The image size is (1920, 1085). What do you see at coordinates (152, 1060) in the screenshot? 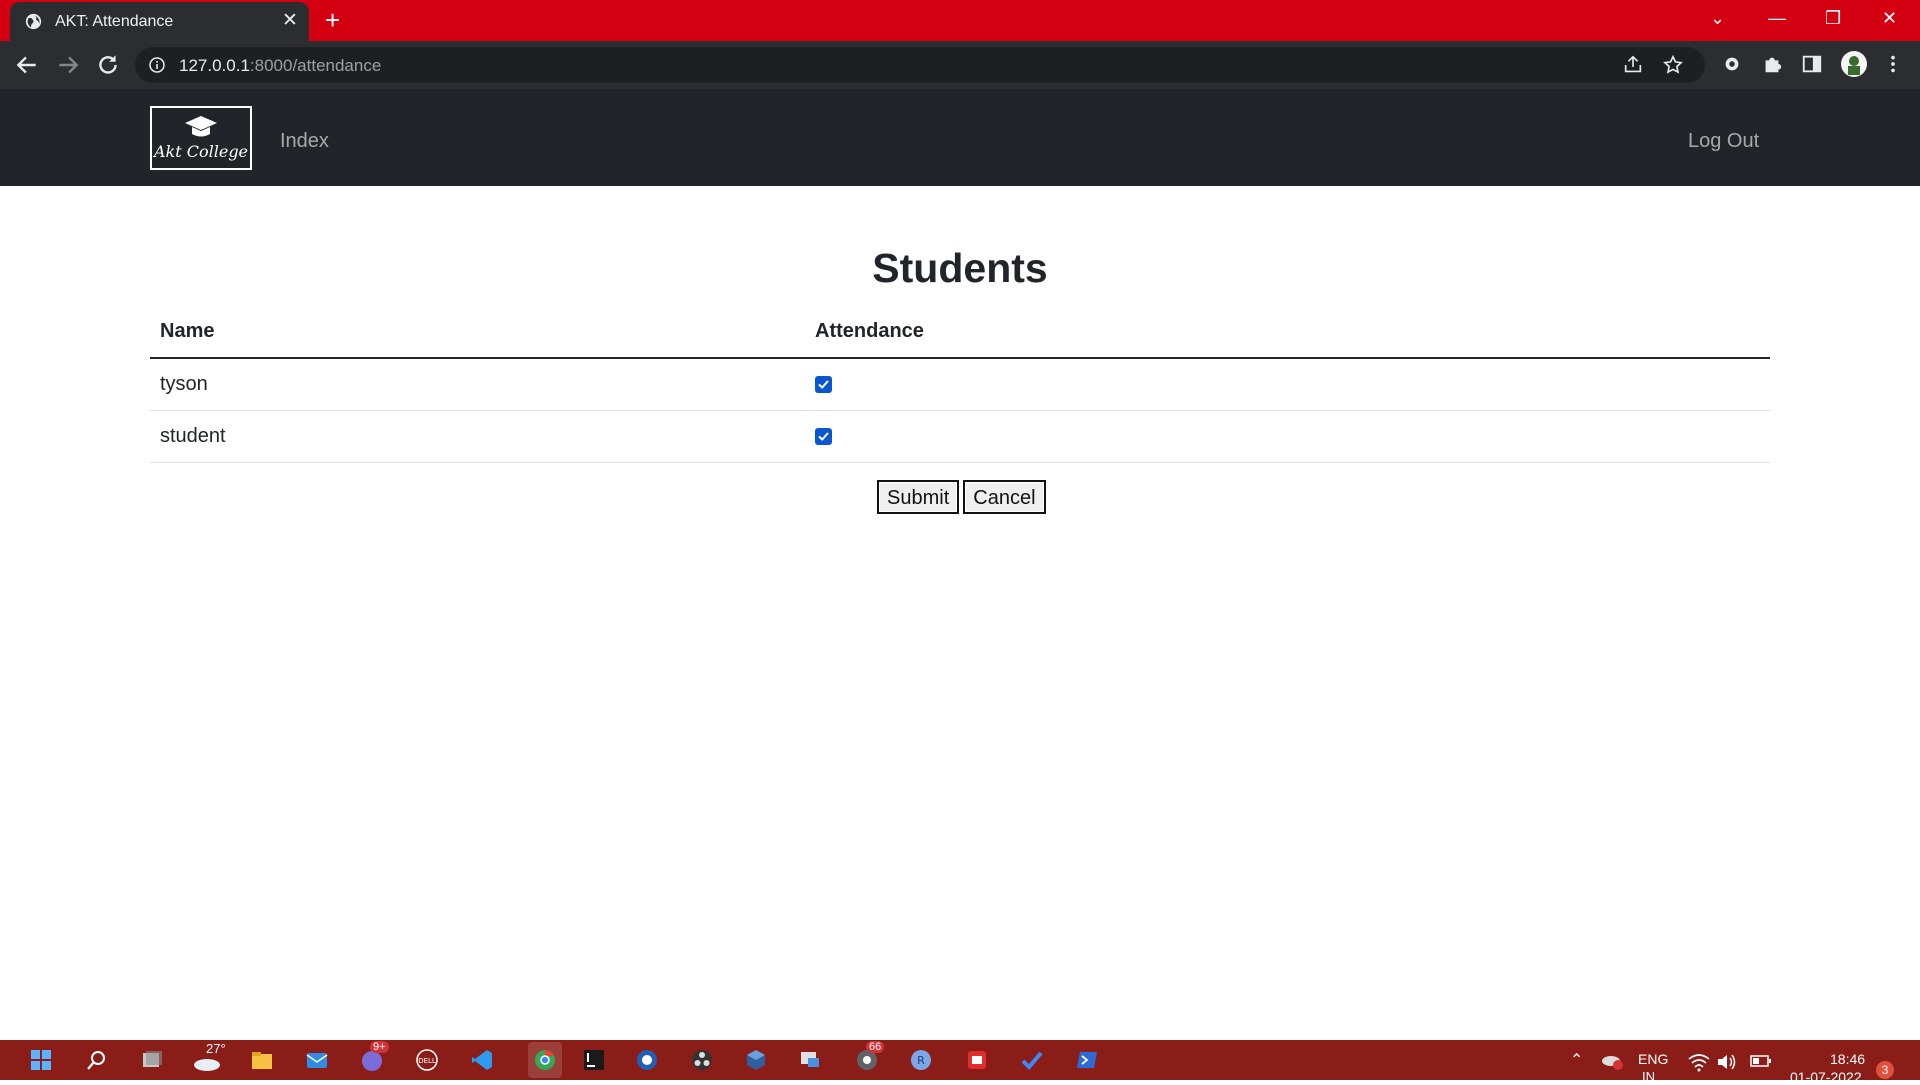
I see `task-view-icon` at bounding box center [152, 1060].